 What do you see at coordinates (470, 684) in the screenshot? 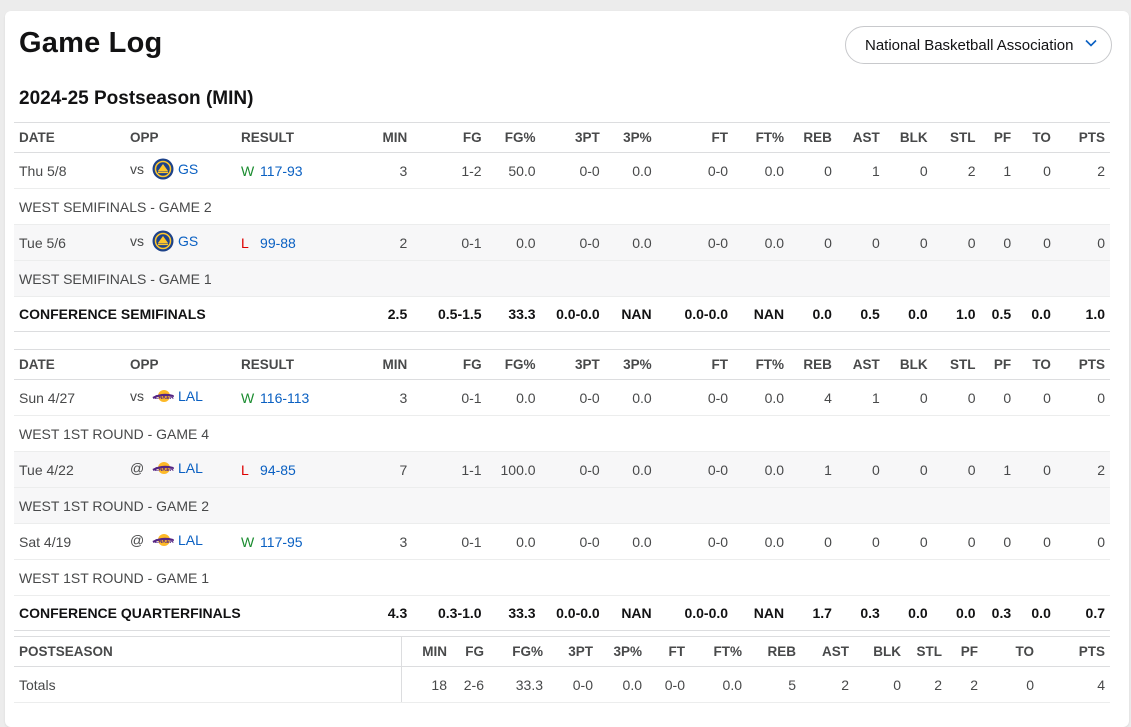
I see `totals-stat-fg: 2-6` at bounding box center [470, 684].